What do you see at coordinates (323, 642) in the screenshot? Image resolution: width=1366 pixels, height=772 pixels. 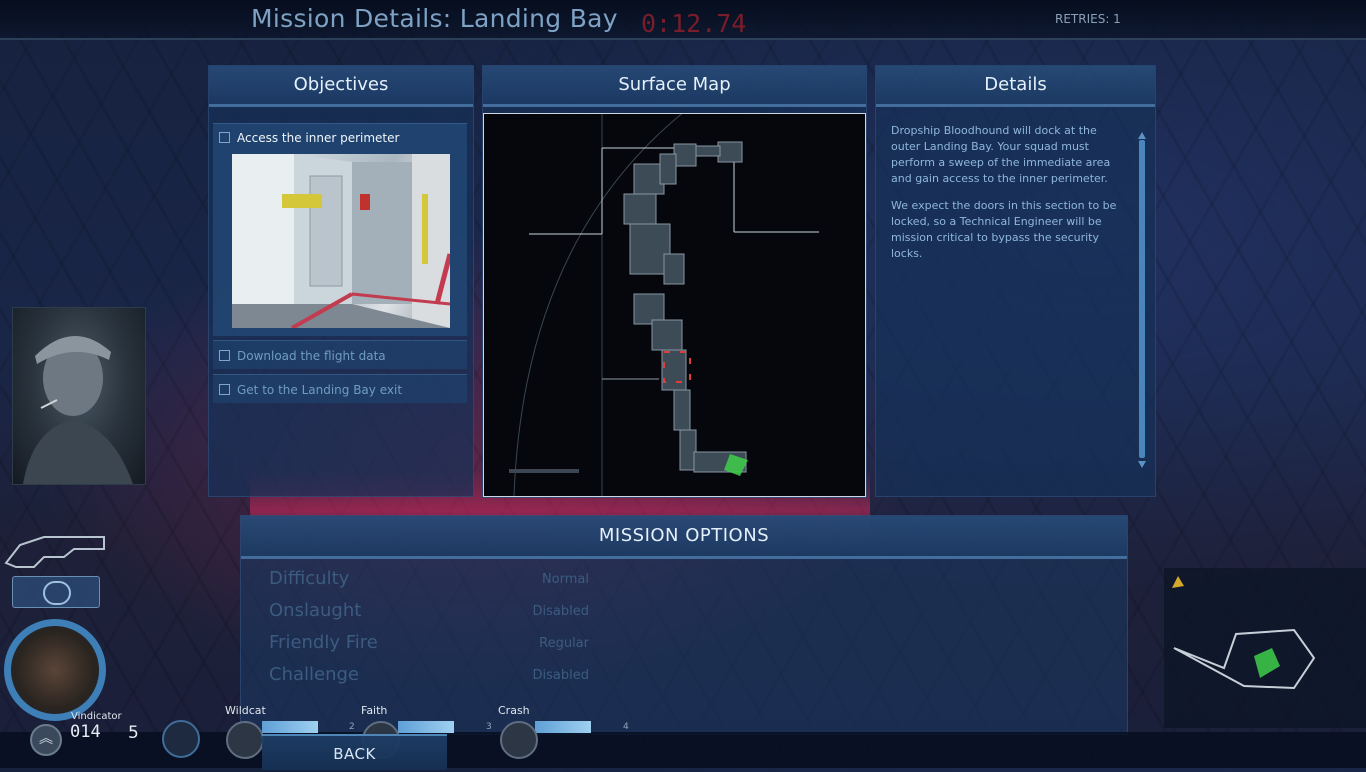 I see `option-label: Friendly Fire` at bounding box center [323, 642].